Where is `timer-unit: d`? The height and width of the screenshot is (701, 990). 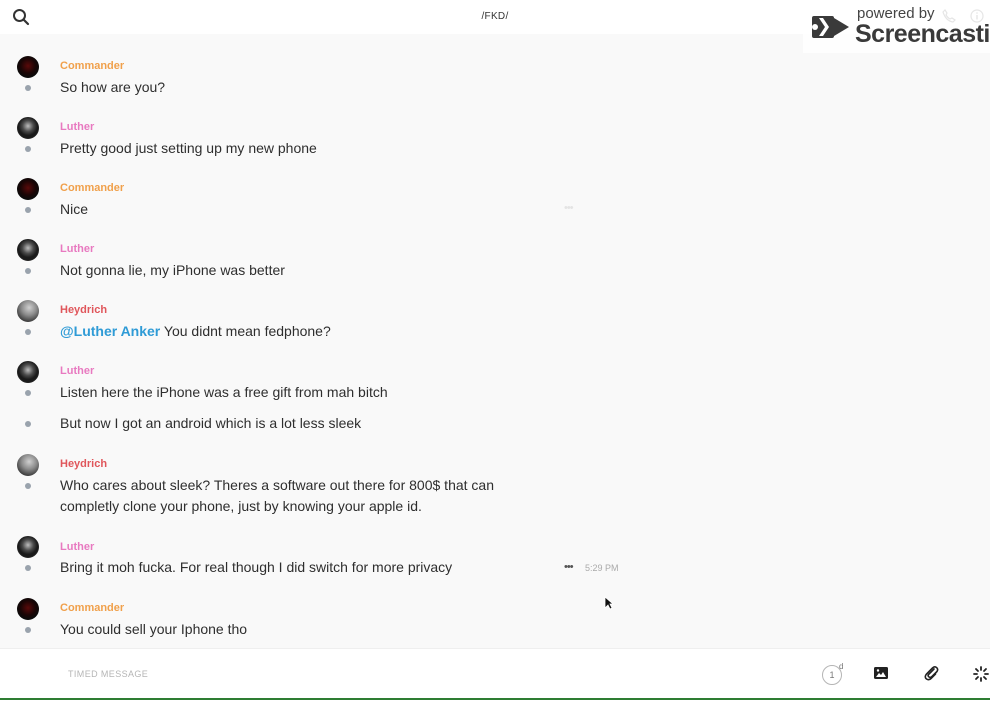
timer-unit: d is located at coordinates (841, 666).